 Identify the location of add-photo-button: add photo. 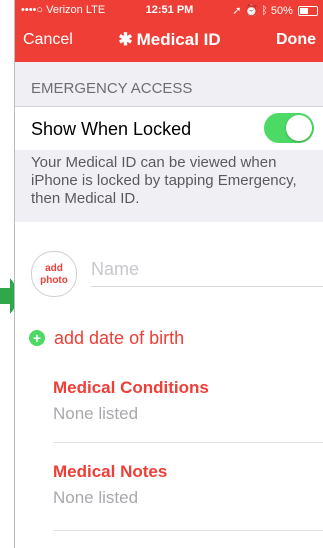
(54, 274).